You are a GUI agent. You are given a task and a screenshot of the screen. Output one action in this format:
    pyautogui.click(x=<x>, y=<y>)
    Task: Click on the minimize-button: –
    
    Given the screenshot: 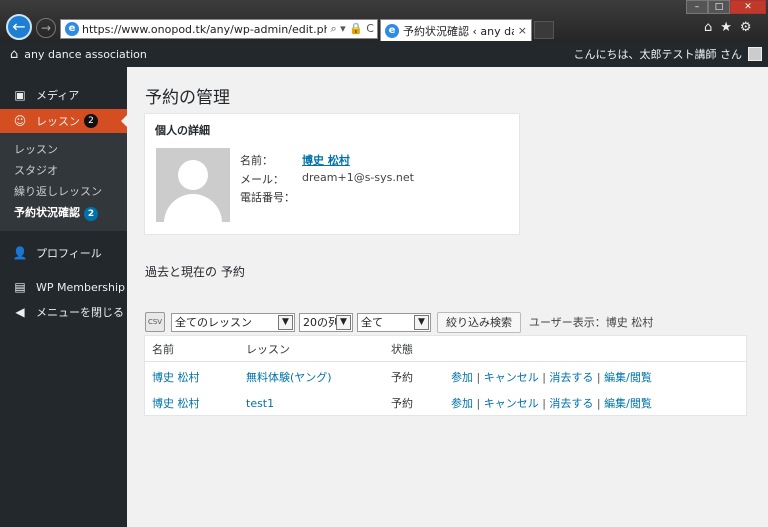 What is the action you would take?
    pyautogui.click(x=697, y=7)
    